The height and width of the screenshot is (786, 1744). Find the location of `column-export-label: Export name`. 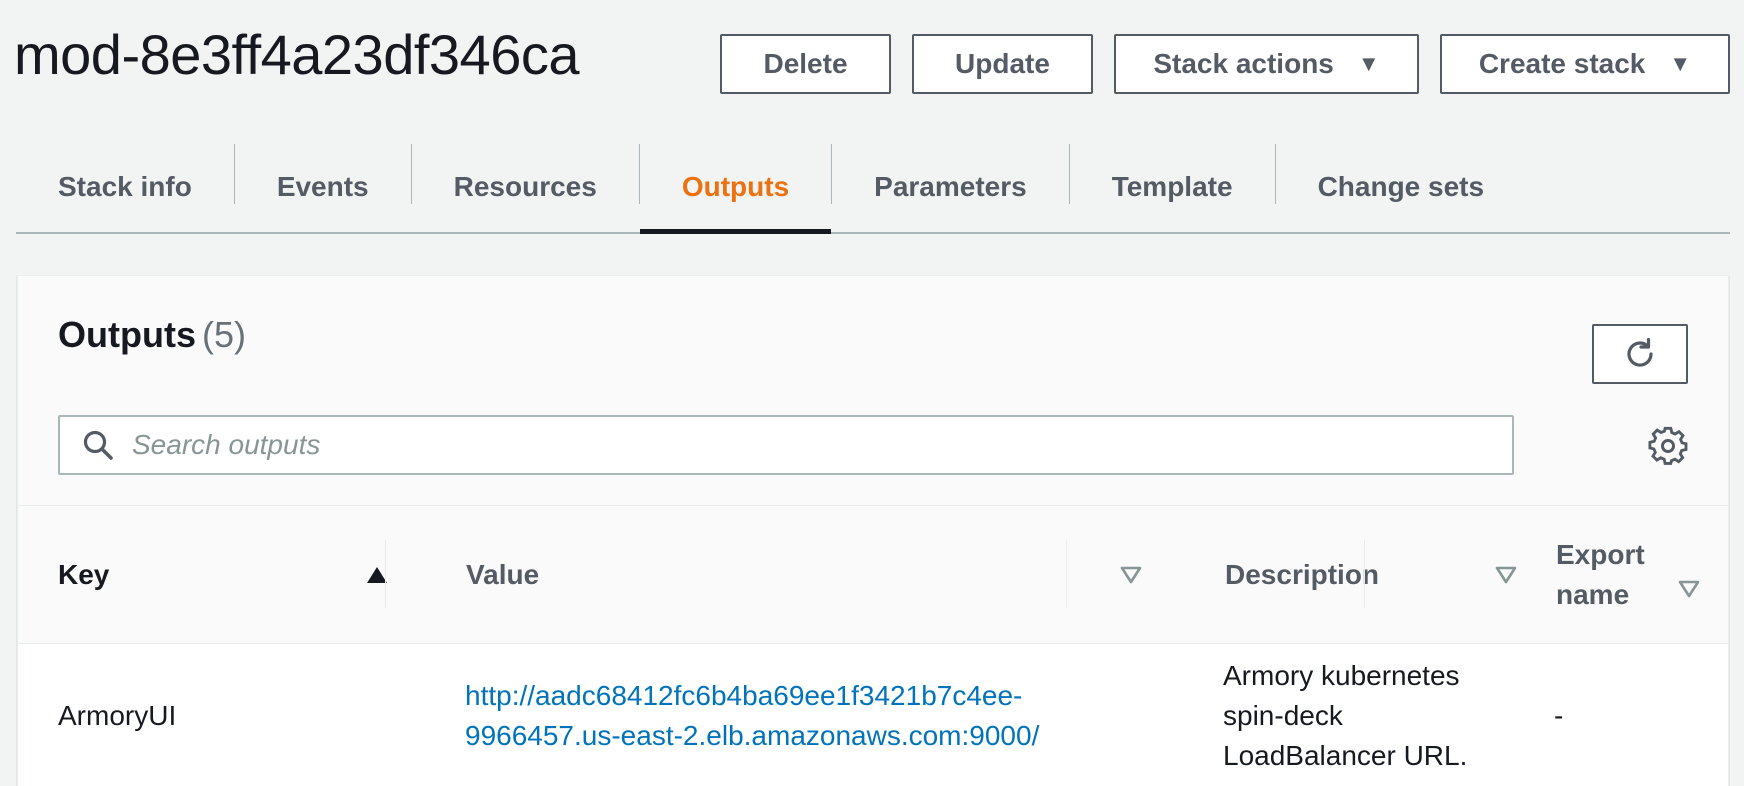

column-export-label: Export name is located at coordinates (1600, 575).